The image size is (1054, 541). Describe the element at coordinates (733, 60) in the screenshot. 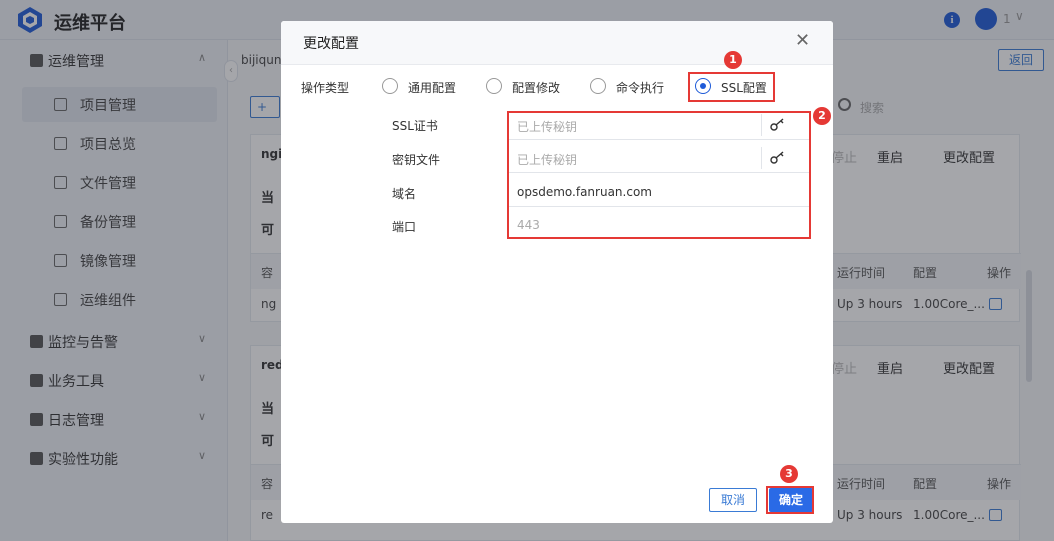

I see `annotation-badge: 1` at that location.